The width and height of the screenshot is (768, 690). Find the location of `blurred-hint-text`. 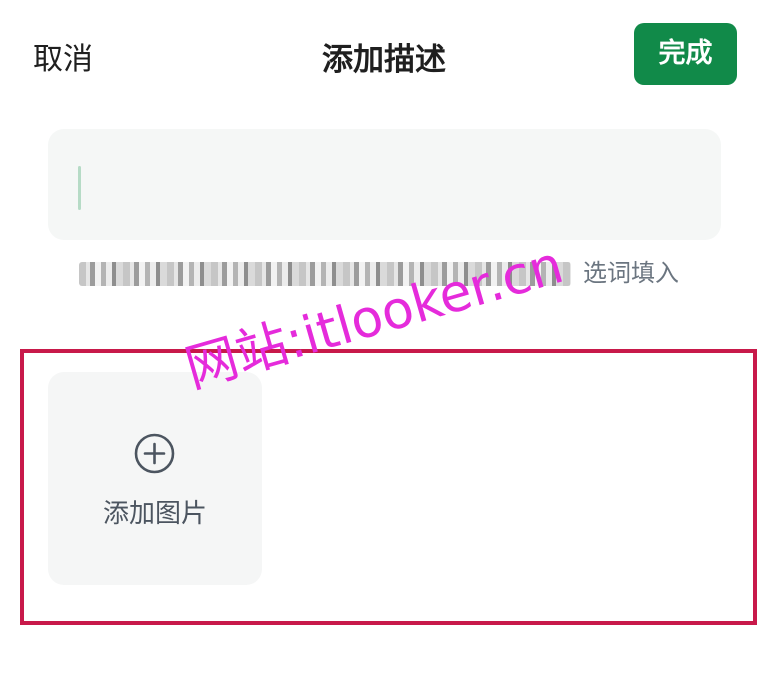

blurred-hint-text is located at coordinates (325, 274).